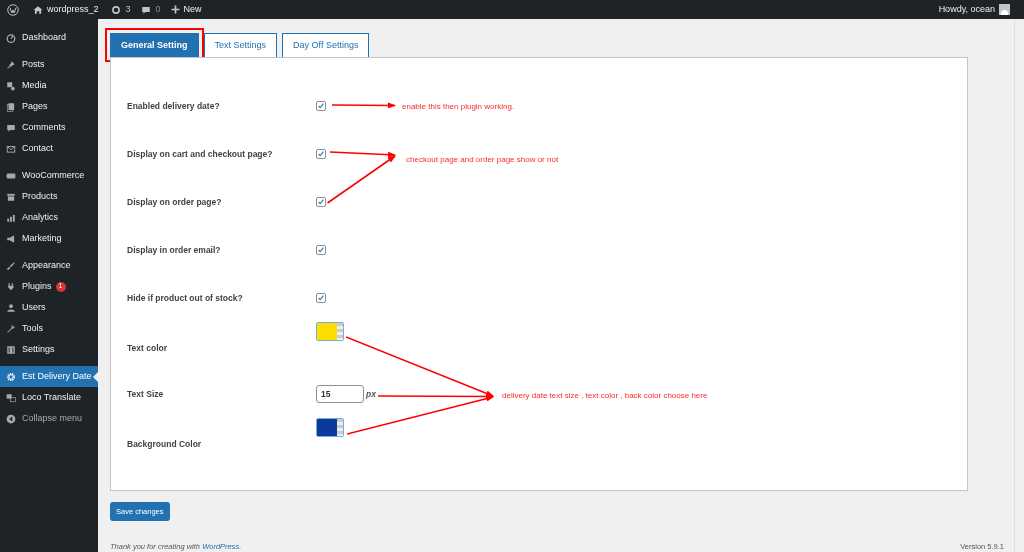 The height and width of the screenshot is (552, 1024). Describe the element at coordinates (966, 9) in the screenshot. I see `greeting-link: Howdy, ocean` at that location.